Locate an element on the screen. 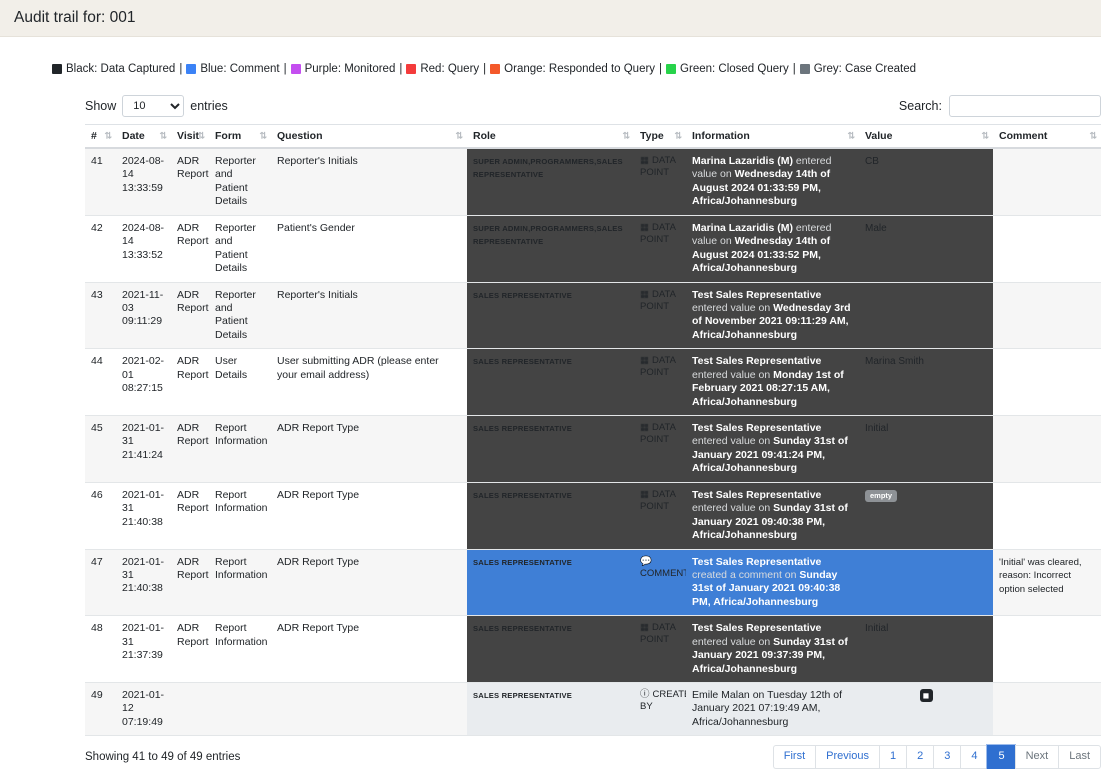  column-header-date: Date ⇅ is located at coordinates (143, 136).